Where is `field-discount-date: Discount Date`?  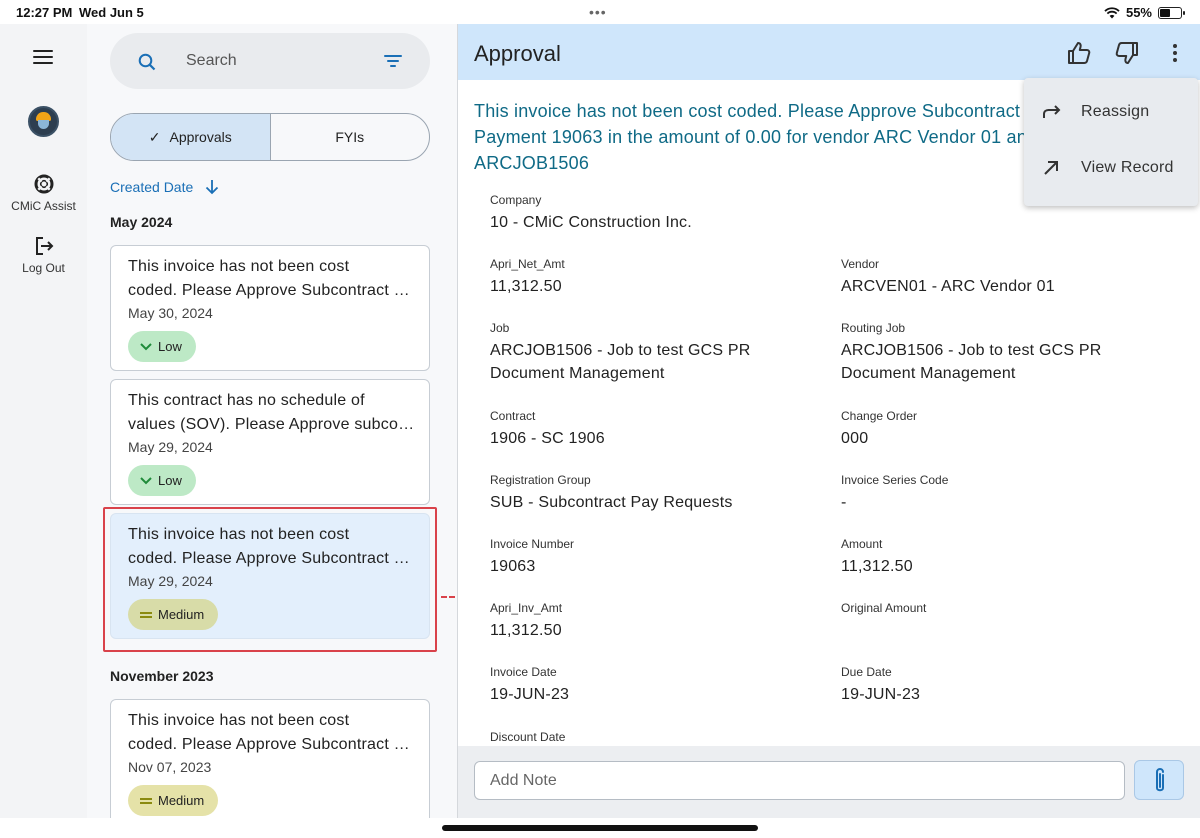 field-discount-date: Discount Date is located at coordinates (527, 737).